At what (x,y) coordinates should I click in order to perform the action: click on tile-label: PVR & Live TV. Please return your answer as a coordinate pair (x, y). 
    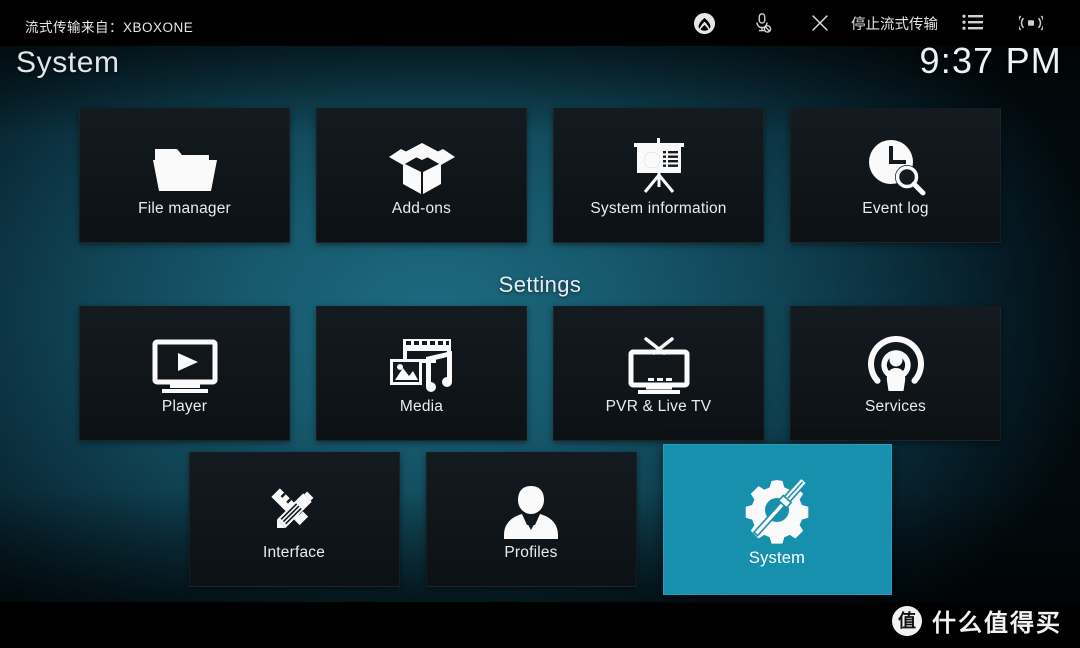
    Looking at the image, I should click on (658, 406).